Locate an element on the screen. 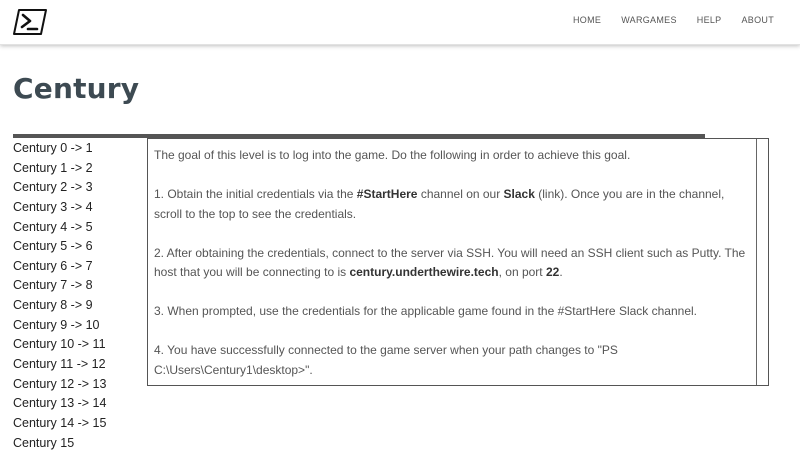 Image resolution: width=800 pixels, height=475 pixels. sidebar-item-century-11: Century 11 -> 12 is located at coordinates (78, 365).